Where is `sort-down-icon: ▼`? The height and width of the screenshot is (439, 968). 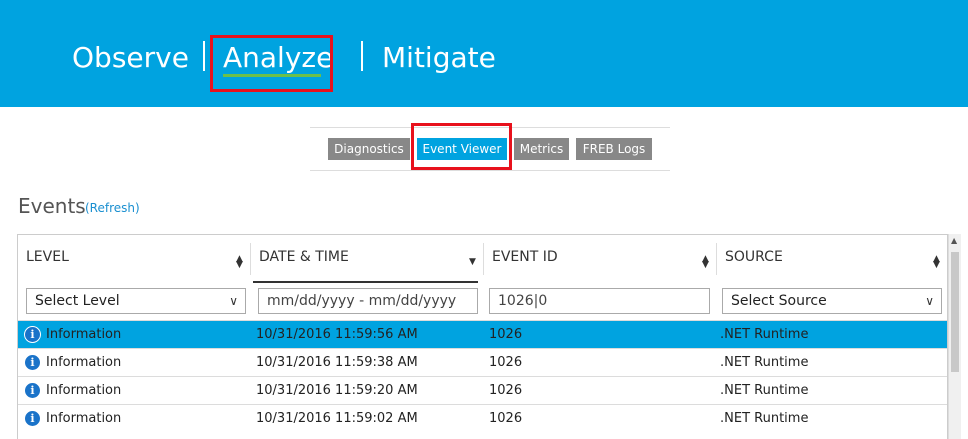
sort-down-icon: ▼ is located at coordinates (472, 262).